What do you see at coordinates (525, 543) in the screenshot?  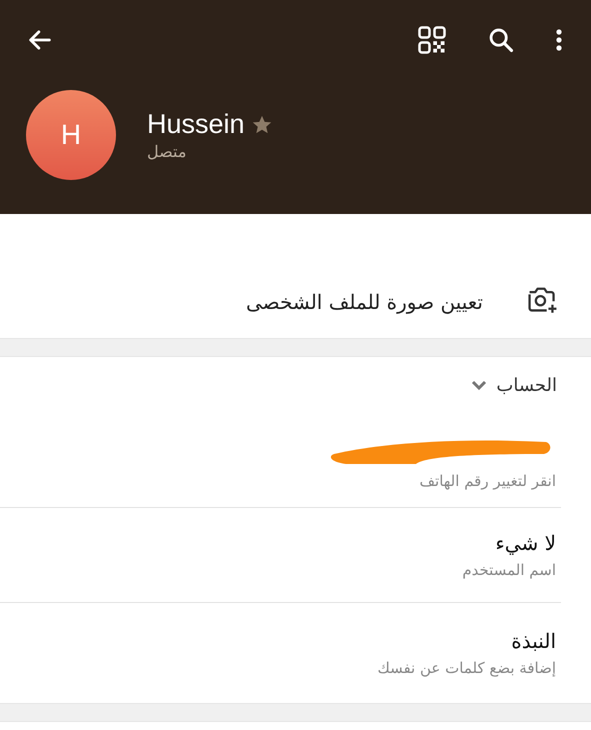 I see `field-value: لا شيء` at bounding box center [525, 543].